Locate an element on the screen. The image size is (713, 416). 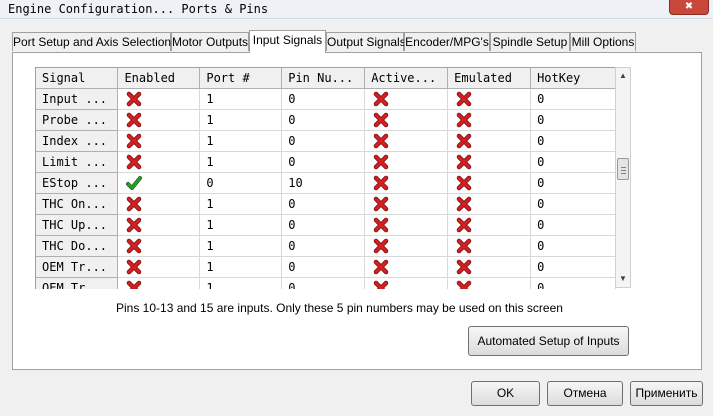
col-header-port: Port # is located at coordinates (241, 78).